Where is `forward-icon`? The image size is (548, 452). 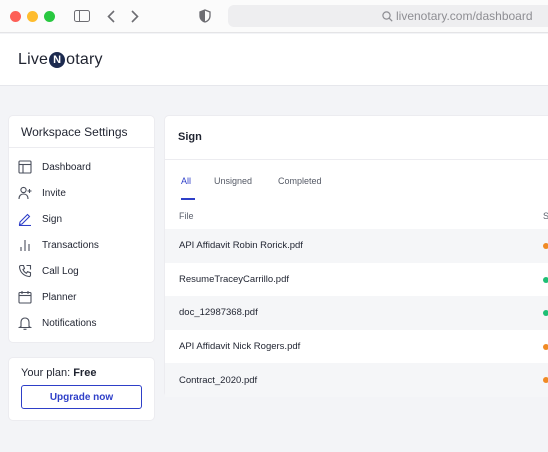
forward-icon is located at coordinates (135, 16).